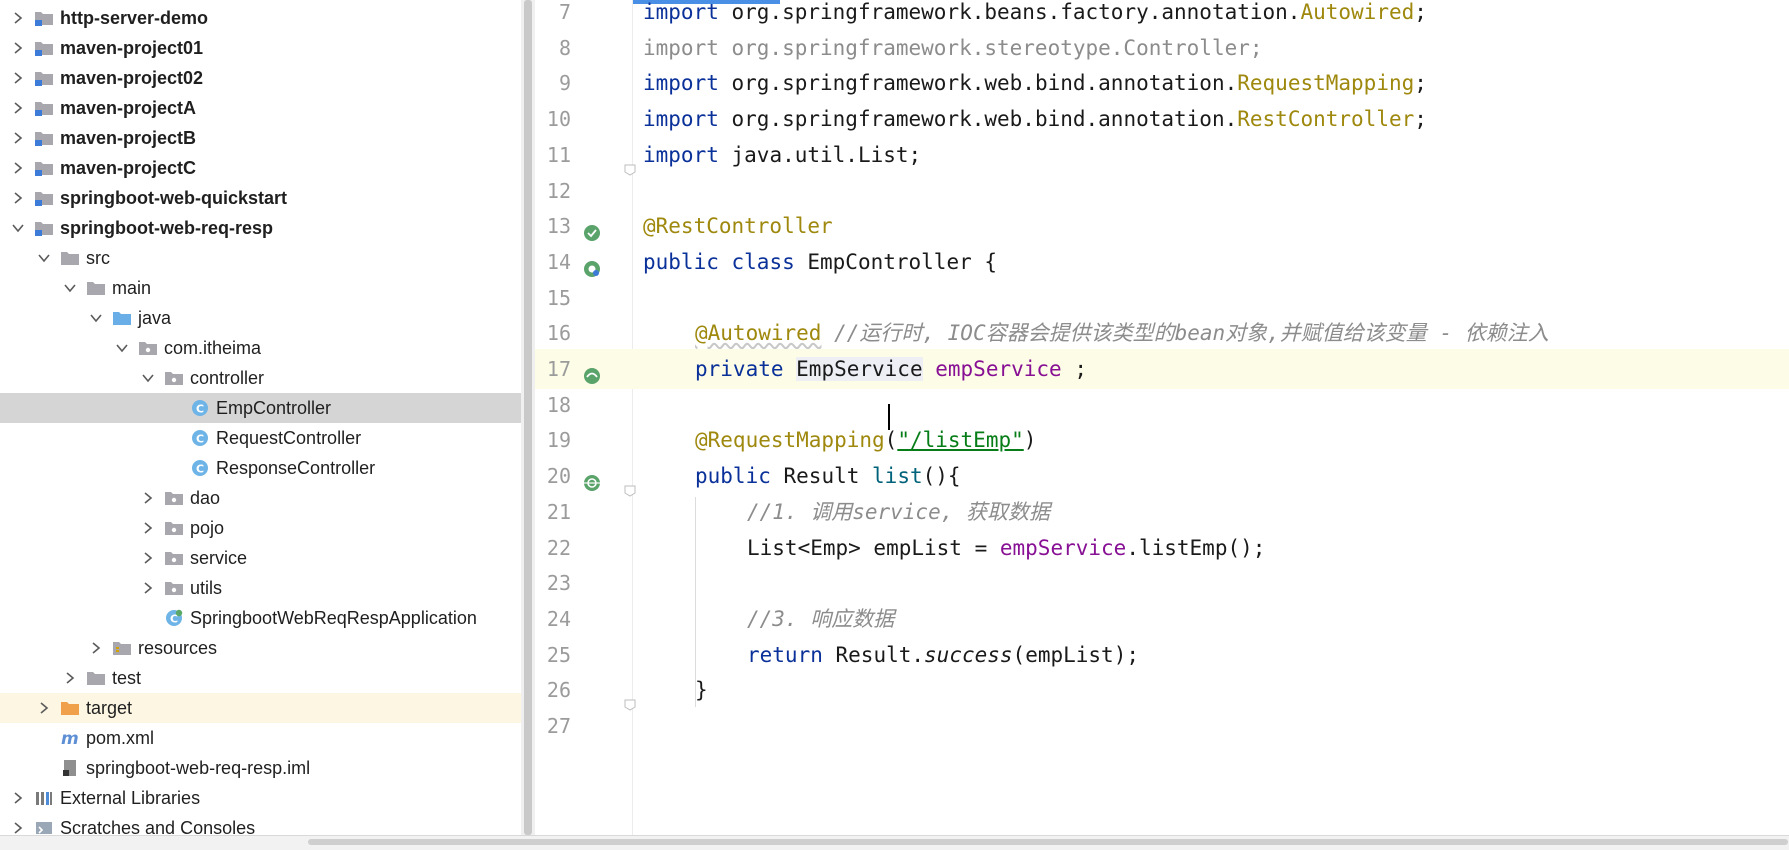  Describe the element at coordinates (260, 558) in the screenshot. I see `tree-item: service` at that location.